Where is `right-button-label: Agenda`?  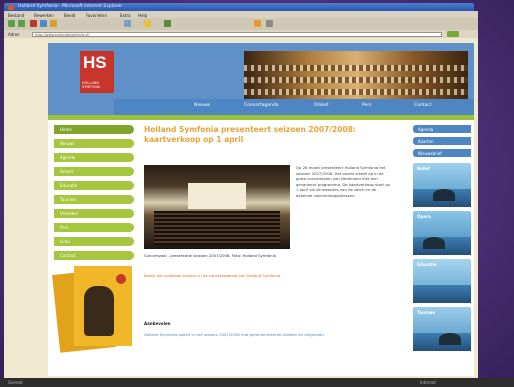 right-button-label: Agenda is located at coordinates (426, 129).